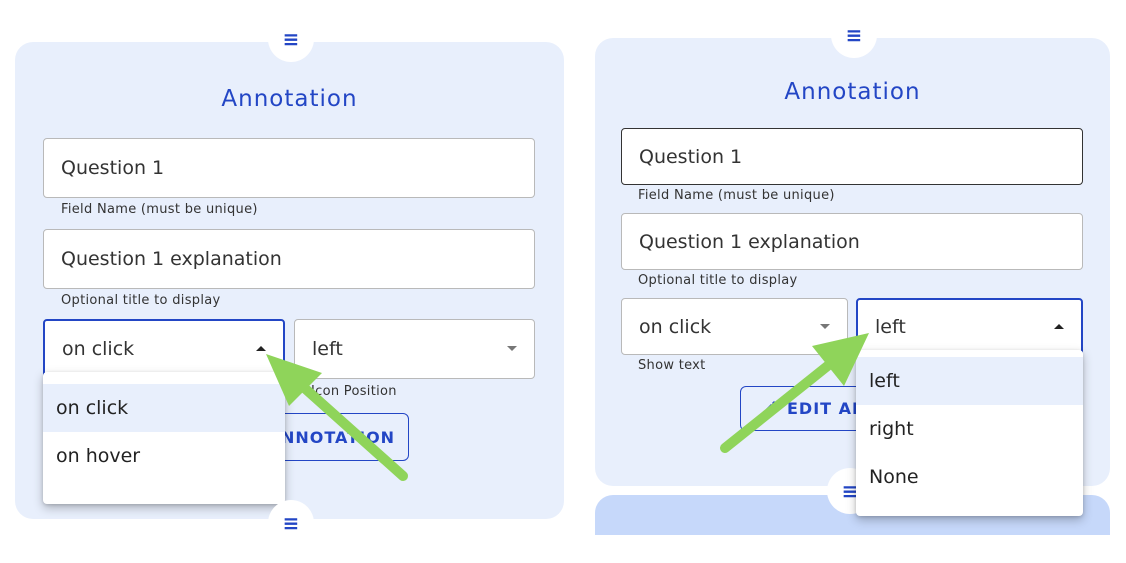 The height and width of the screenshot is (563, 1126). What do you see at coordinates (769, 408) in the screenshot?
I see `pencil-icon` at bounding box center [769, 408].